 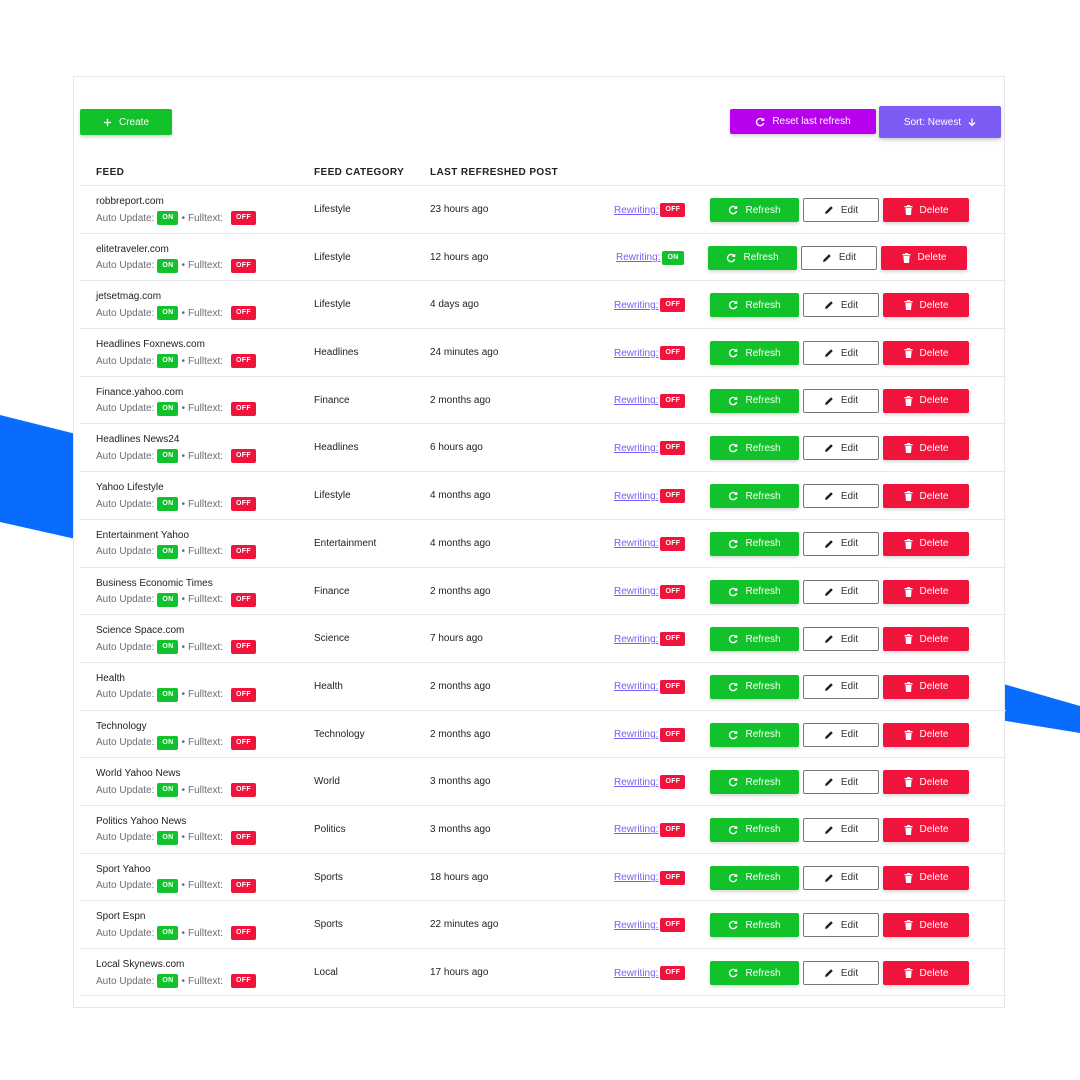 What do you see at coordinates (126, 122) in the screenshot?
I see `create-button: Create` at bounding box center [126, 122].